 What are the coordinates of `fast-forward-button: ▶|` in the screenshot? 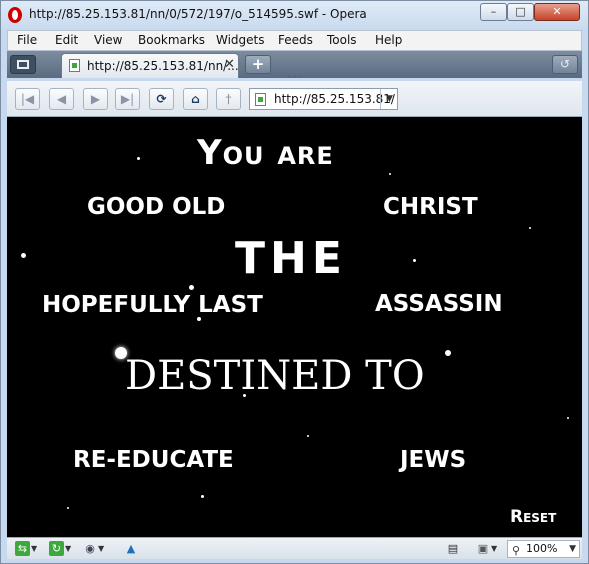 It's located at (127, 99).